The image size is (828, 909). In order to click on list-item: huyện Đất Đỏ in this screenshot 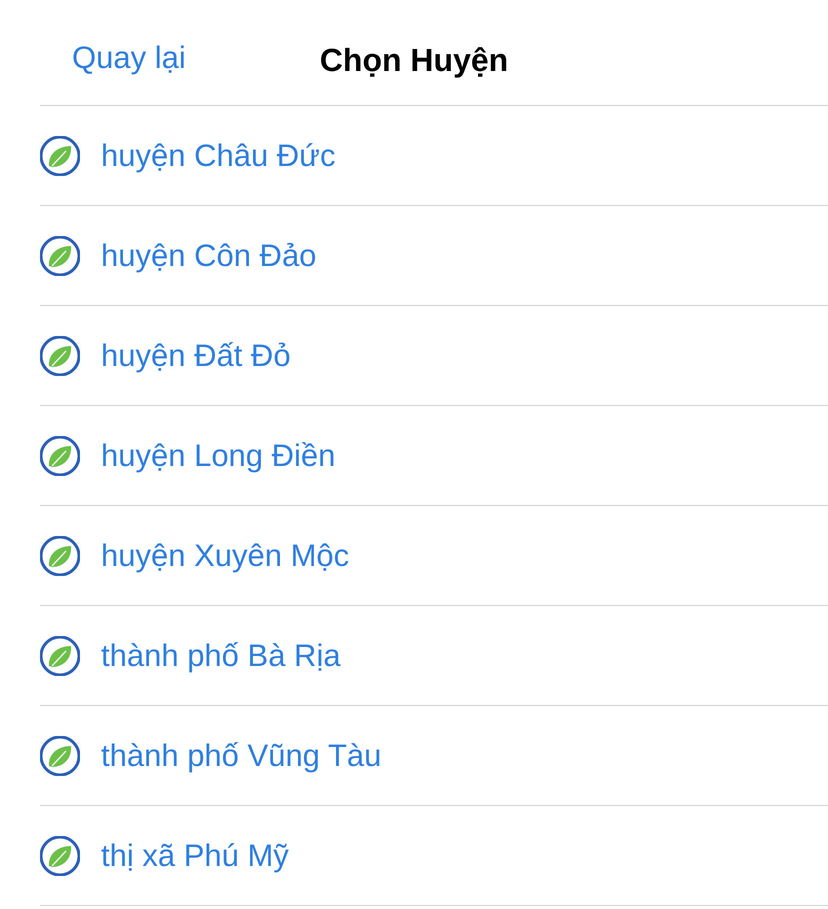, I will do `click(434, 356)`.